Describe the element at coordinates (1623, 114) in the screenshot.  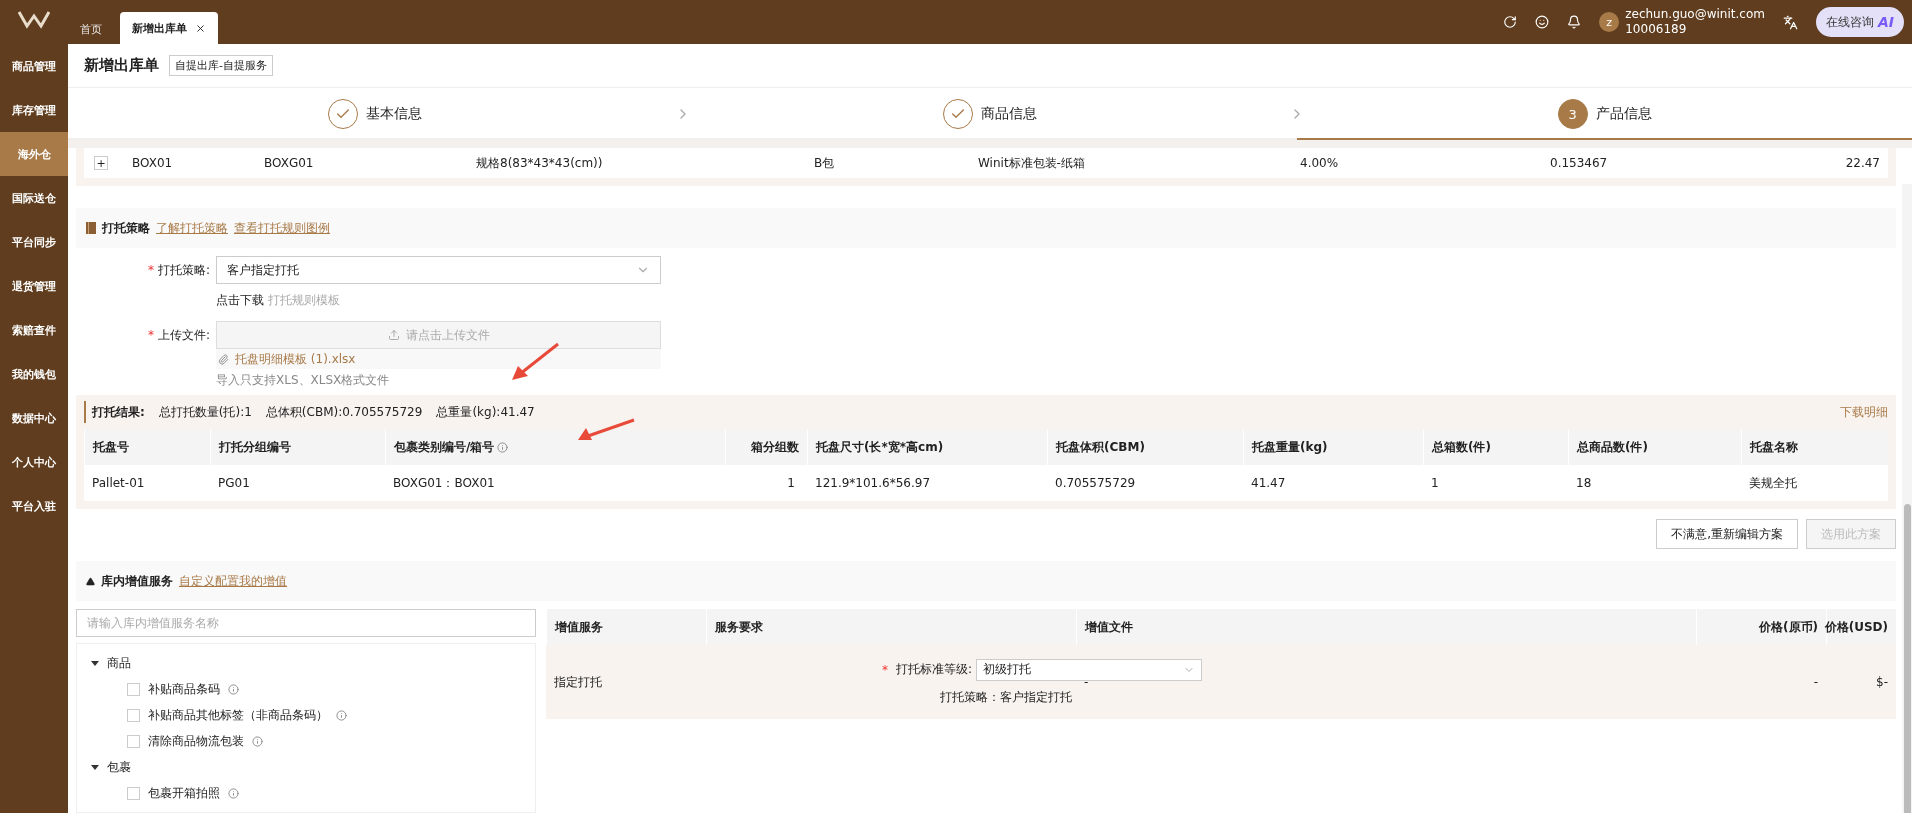
I see `step-label: 产品信息` at that location.